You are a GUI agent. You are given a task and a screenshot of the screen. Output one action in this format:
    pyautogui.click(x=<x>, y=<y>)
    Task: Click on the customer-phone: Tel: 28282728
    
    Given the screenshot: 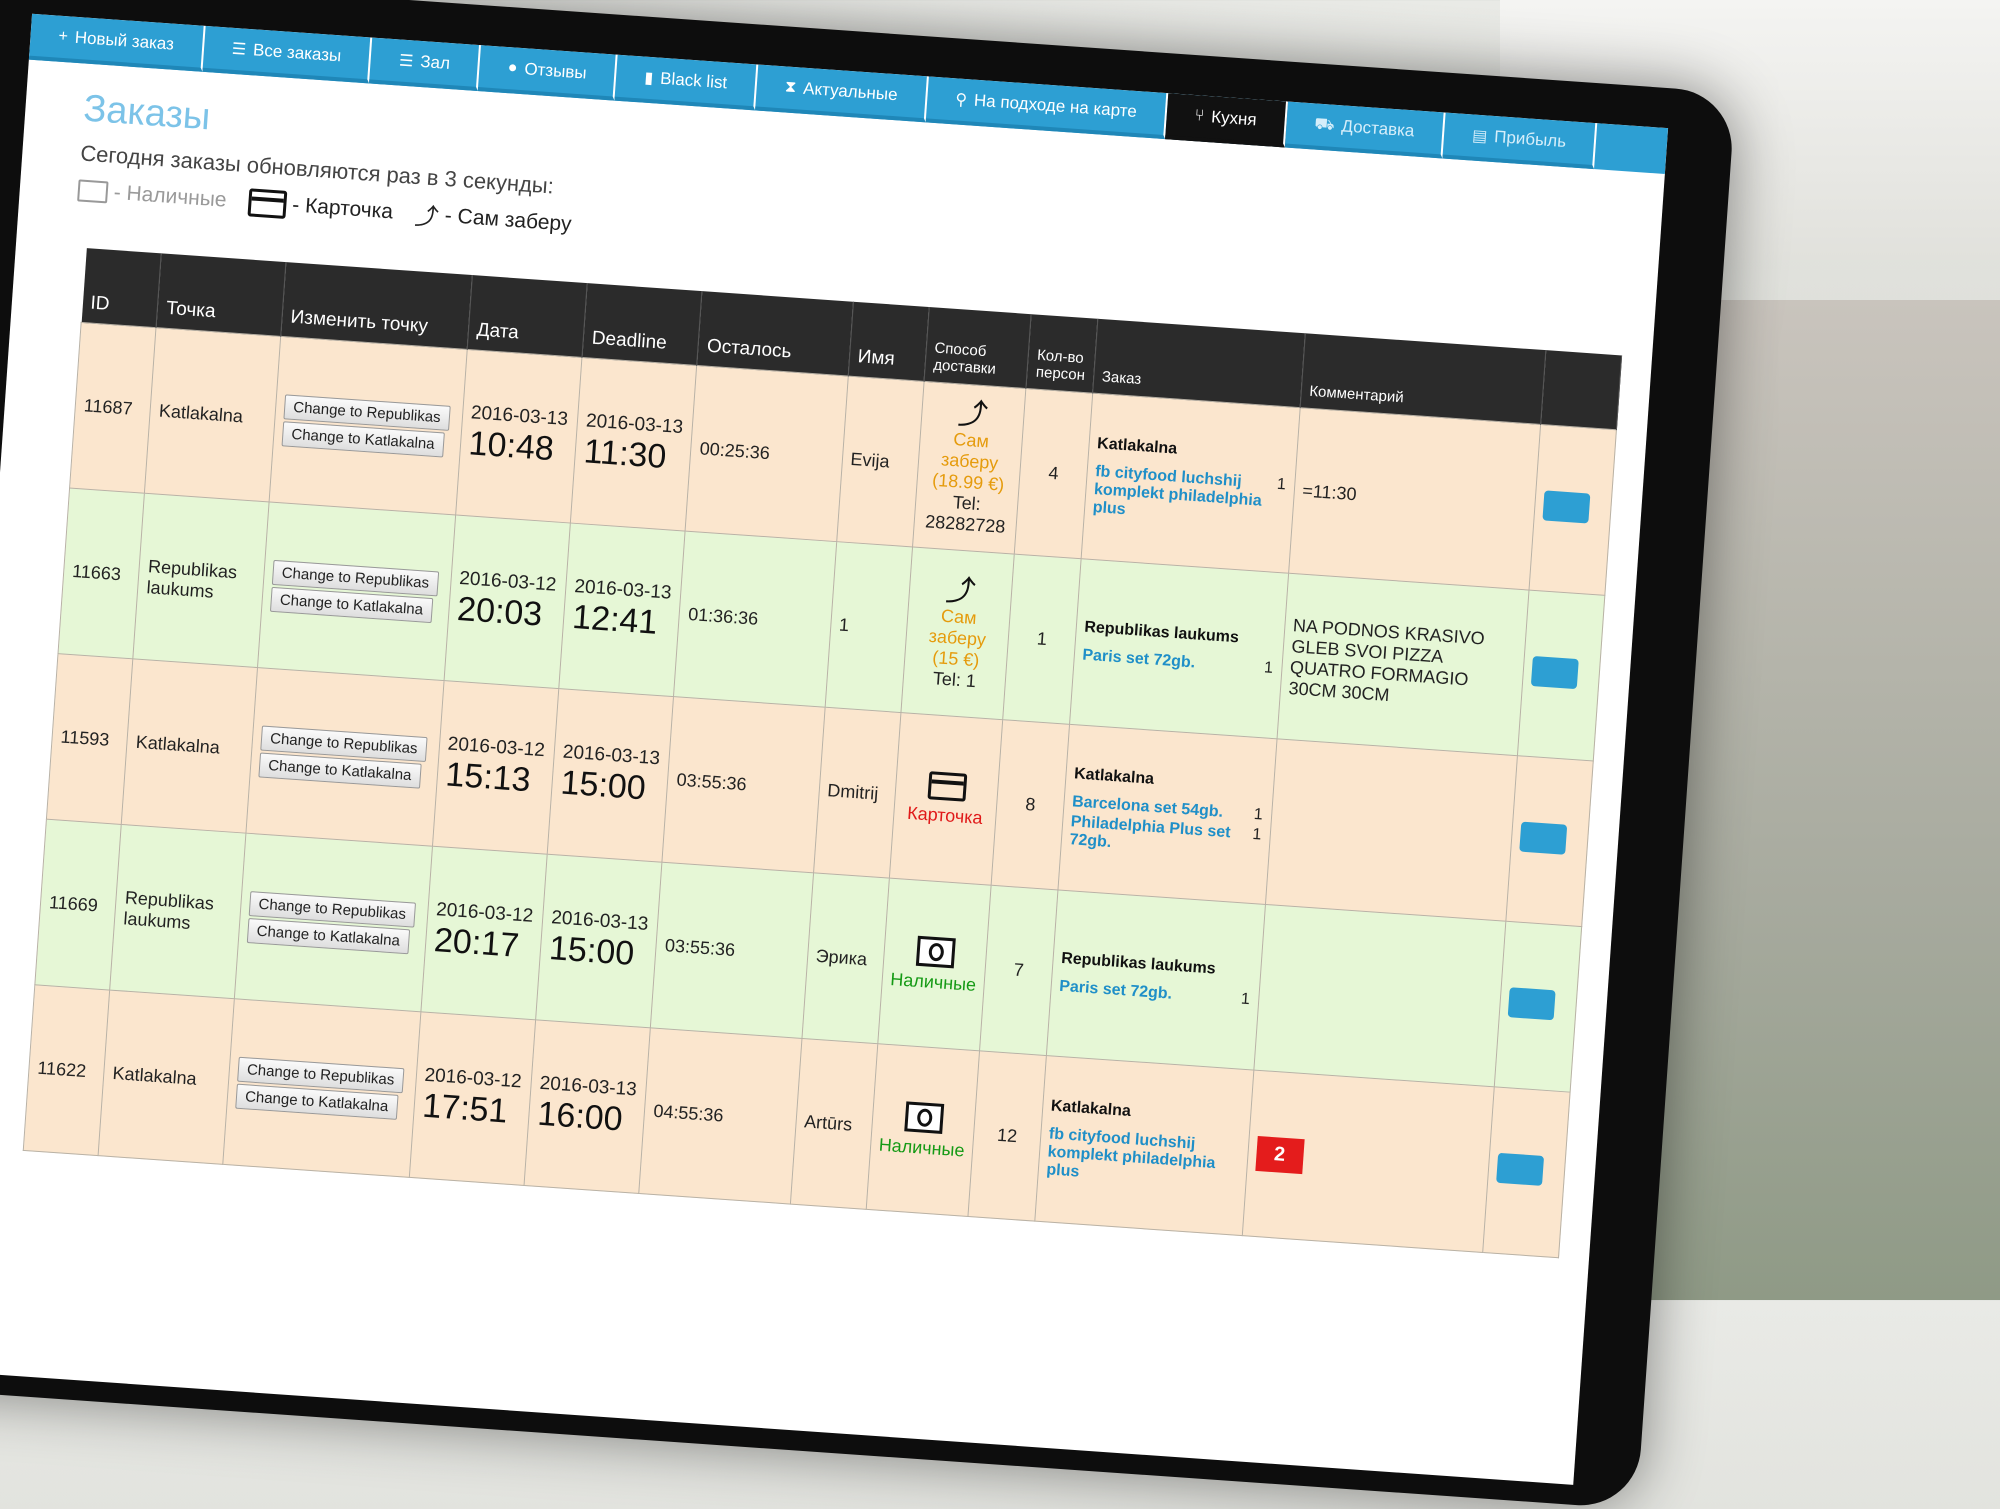 What is the action you would take?
    pyautogui.click(x=965, y=514)
    